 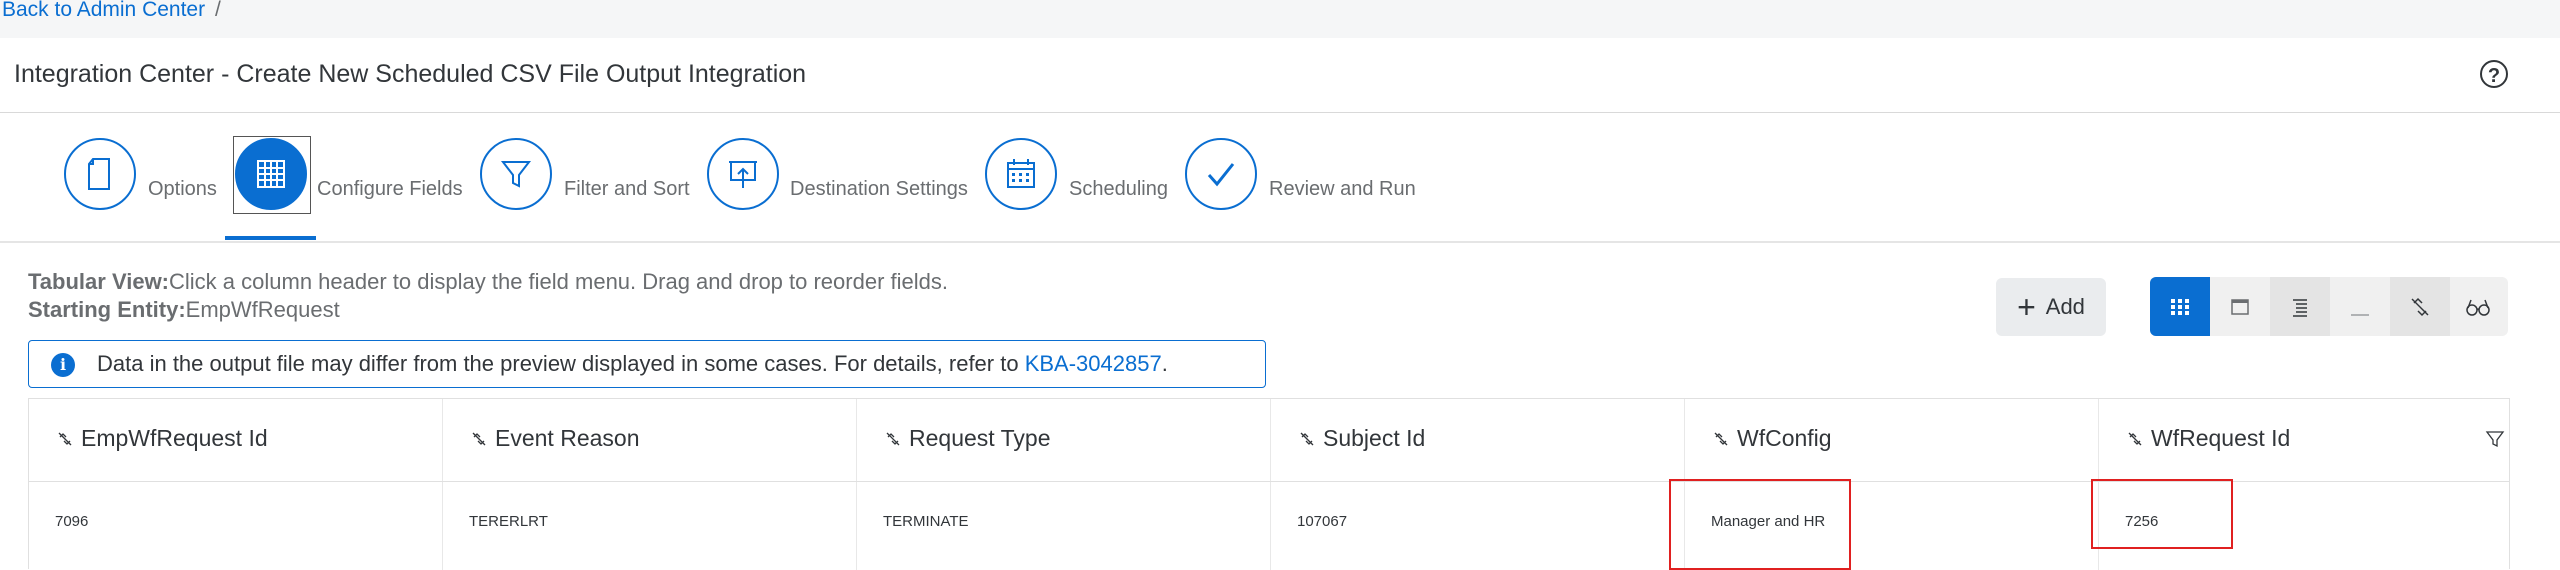 What do you see at coordinates (2494, 74) in the screenshot?
I see `help-icon: ?` at bounding box center [2494, 74].